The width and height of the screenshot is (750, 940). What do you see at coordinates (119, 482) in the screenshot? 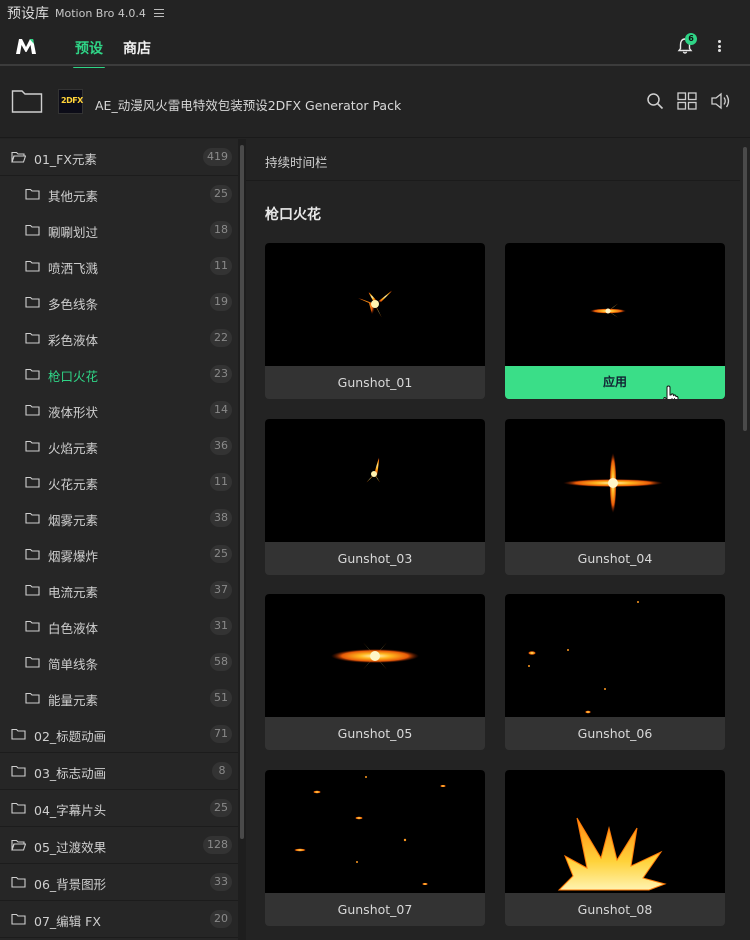
I see `sidebar-subcategory: 火花元素 11` at bounding box center [119, 482].